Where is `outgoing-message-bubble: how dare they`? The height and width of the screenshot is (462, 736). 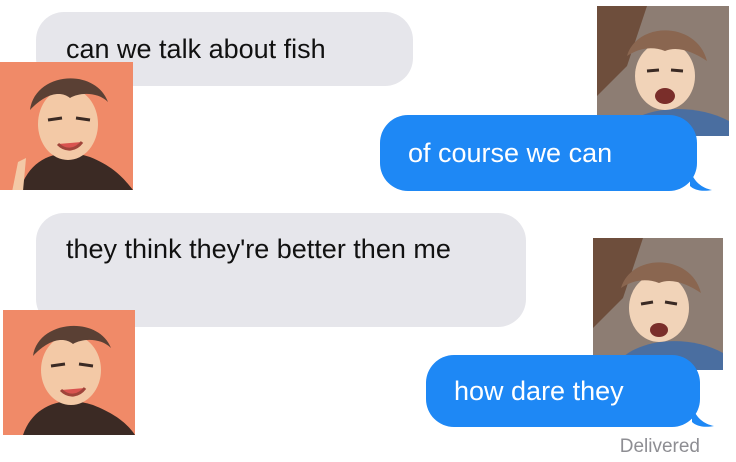
outgoing-message-bubble: how dare they is located at coordinates (563, 391).